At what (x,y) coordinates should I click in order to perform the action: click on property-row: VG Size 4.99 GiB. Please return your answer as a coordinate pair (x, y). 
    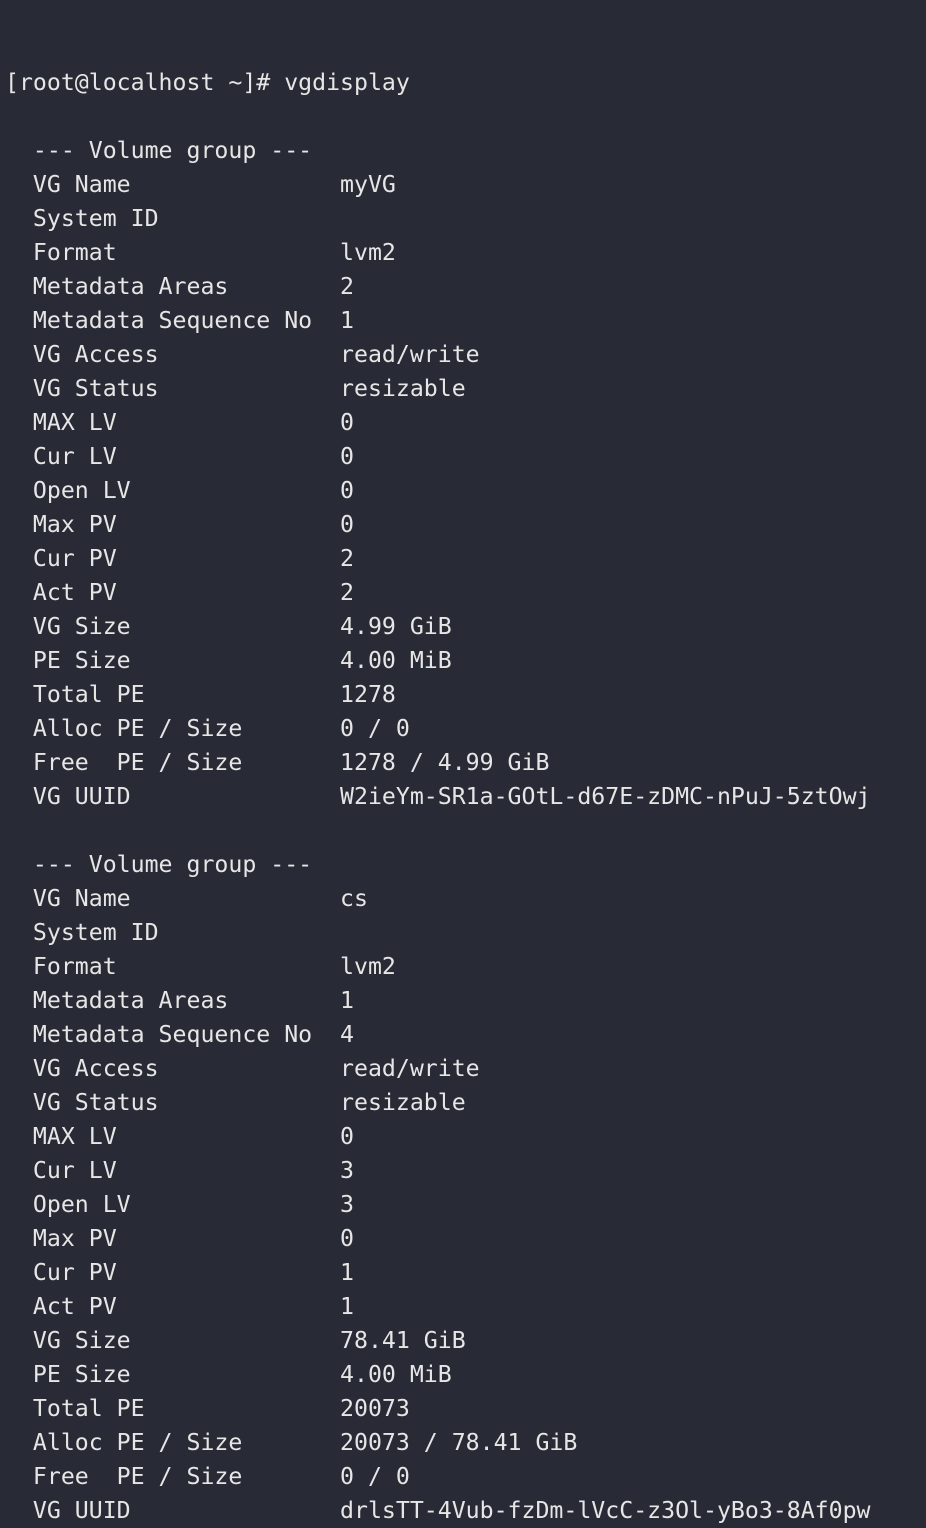
    Looking at the image, I should click on (438, 627).